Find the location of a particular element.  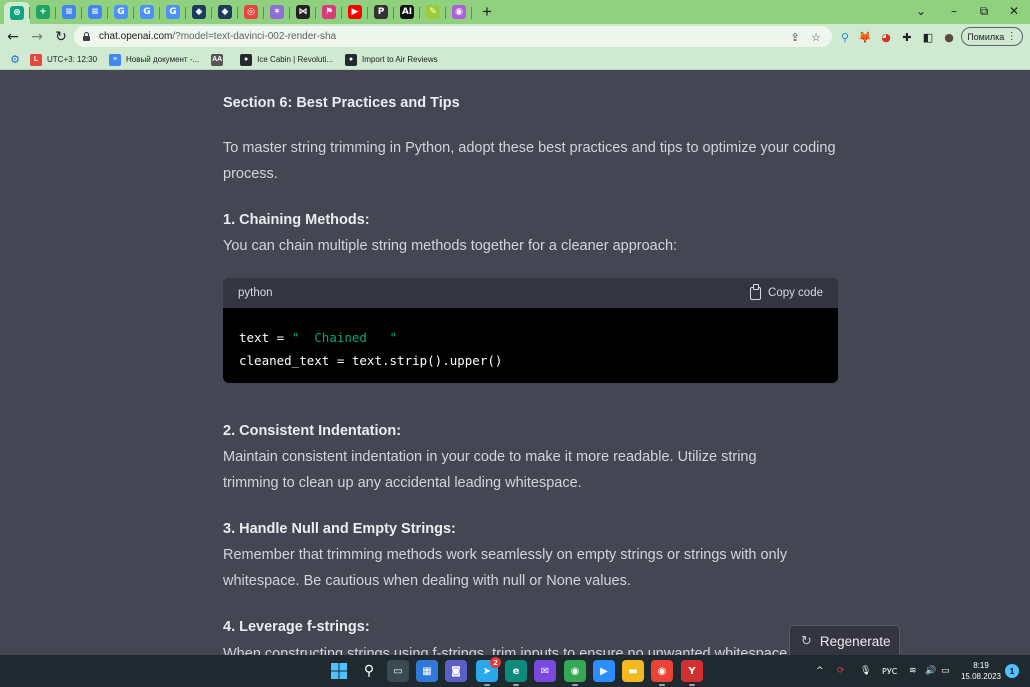

start-icon is located at coordinates (339, 671).